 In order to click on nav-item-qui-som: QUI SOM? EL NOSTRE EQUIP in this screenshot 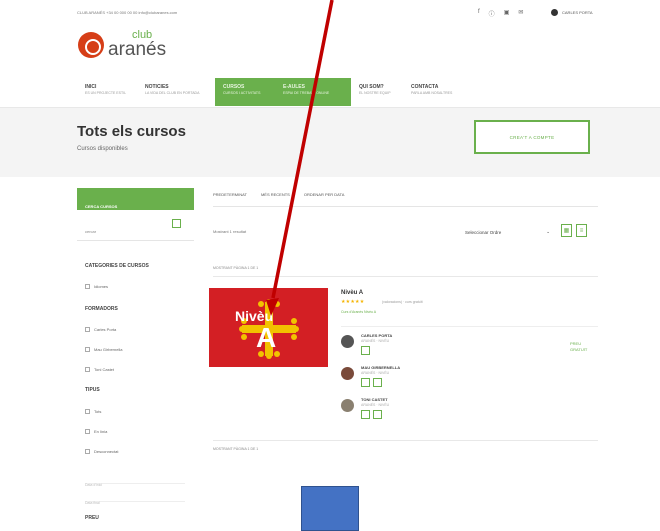, I will do `click(377, 92)`.